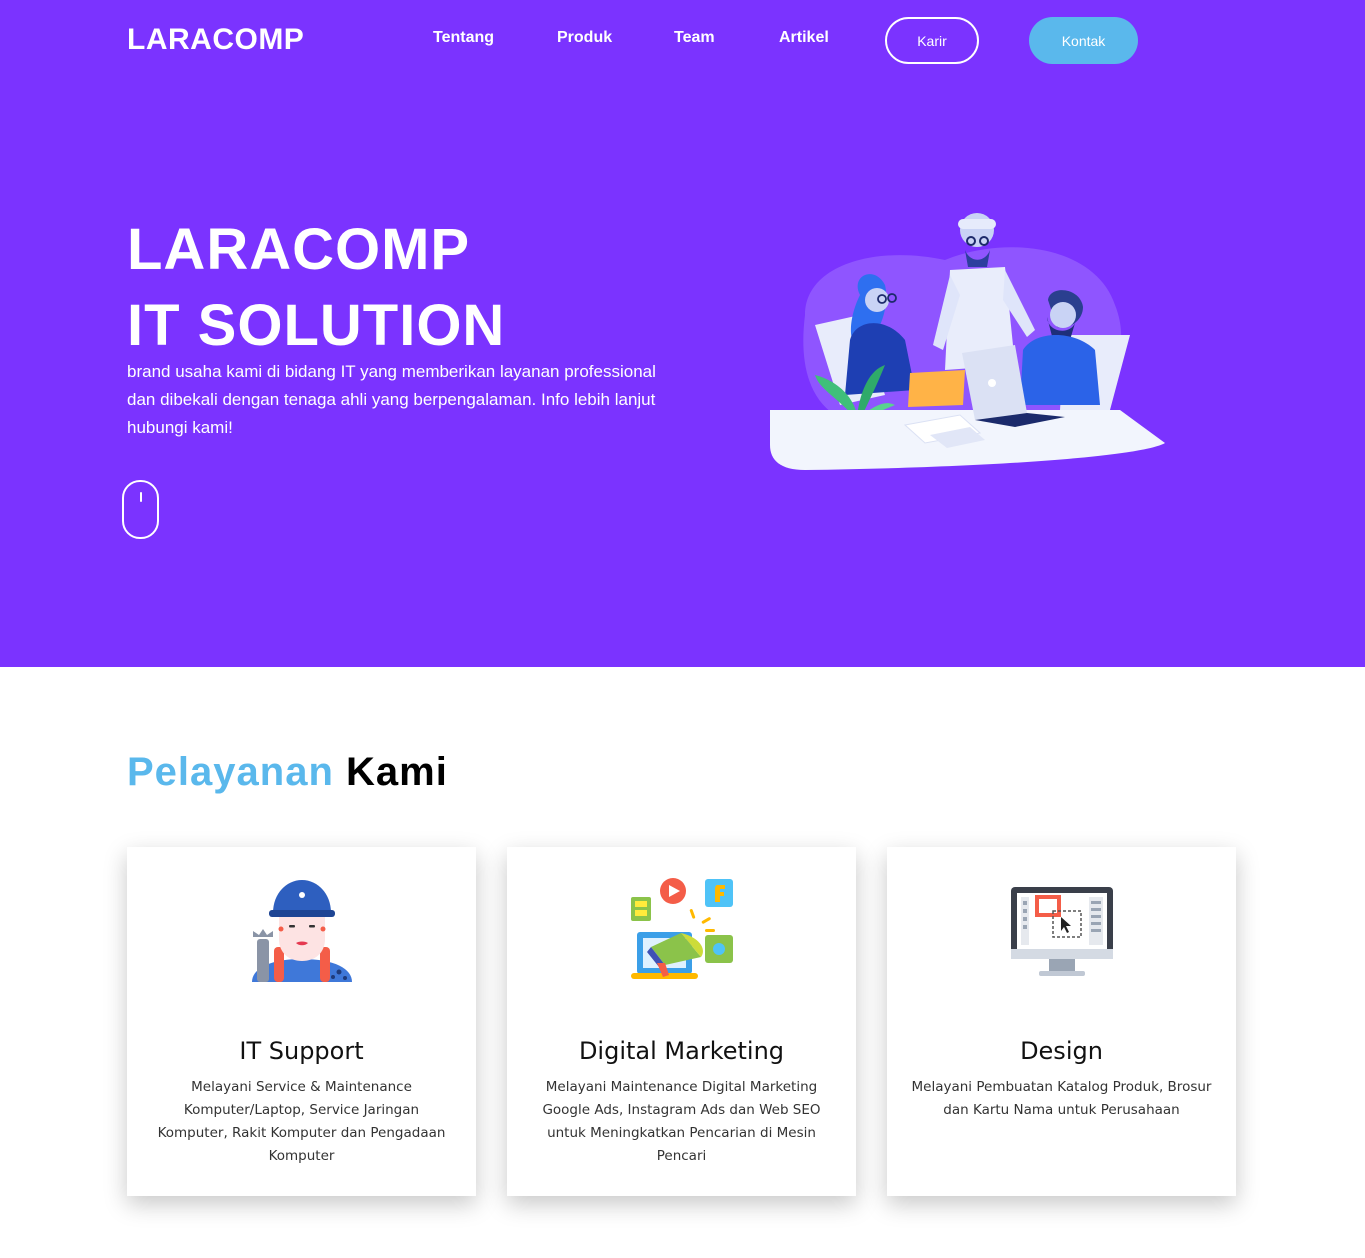  What do you see at coordinates (584, 38) in the screenshot?
I see `nav-produk: Produk` at bounding box center [584, 38].